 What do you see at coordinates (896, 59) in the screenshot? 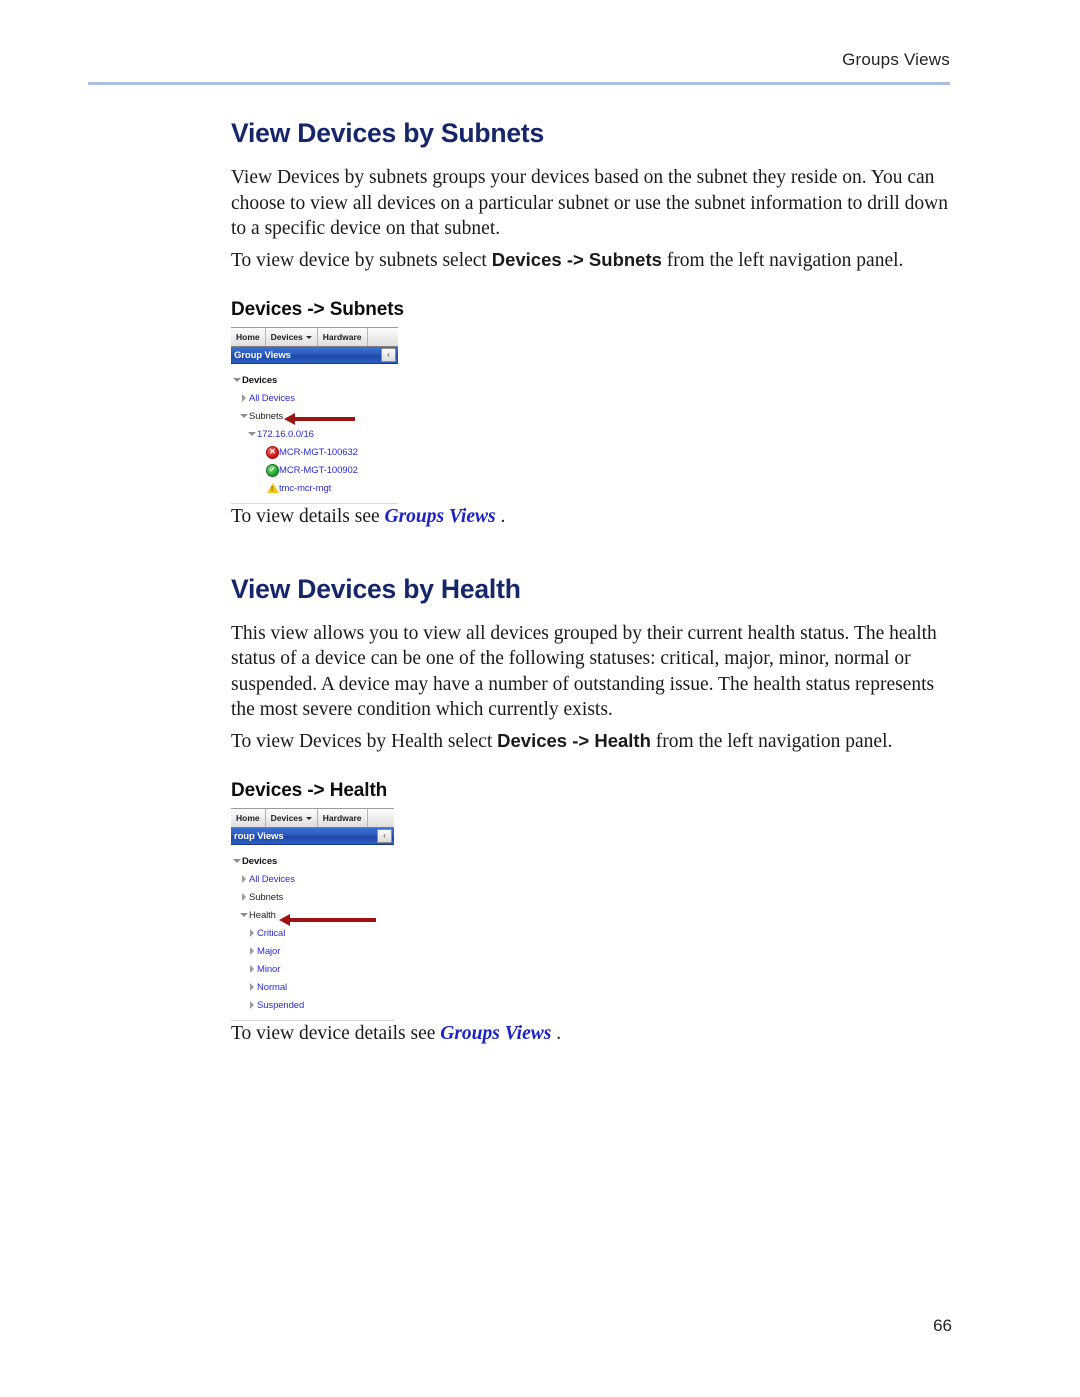
I see `running-header-text: Groups Views` at bounding box center [896, 59].